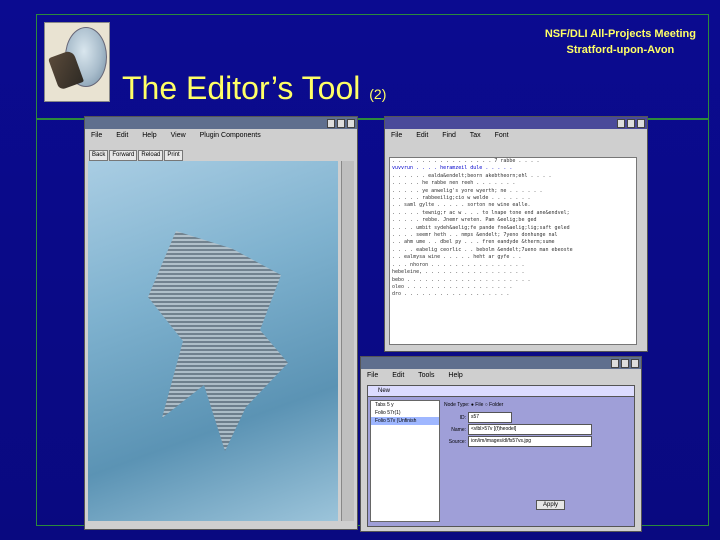 This screenshot has width=720, height=540. I want to click on tree-item: Tabs 5 y, so click(405, 405).